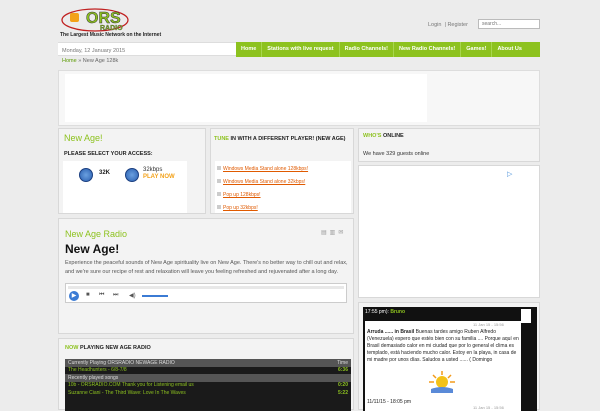 This screenshot has height=411, width=600. What do you see at coordinates (155, 296) in the screenshot?
I see `volume-slider` at bounding box center [155, 296].